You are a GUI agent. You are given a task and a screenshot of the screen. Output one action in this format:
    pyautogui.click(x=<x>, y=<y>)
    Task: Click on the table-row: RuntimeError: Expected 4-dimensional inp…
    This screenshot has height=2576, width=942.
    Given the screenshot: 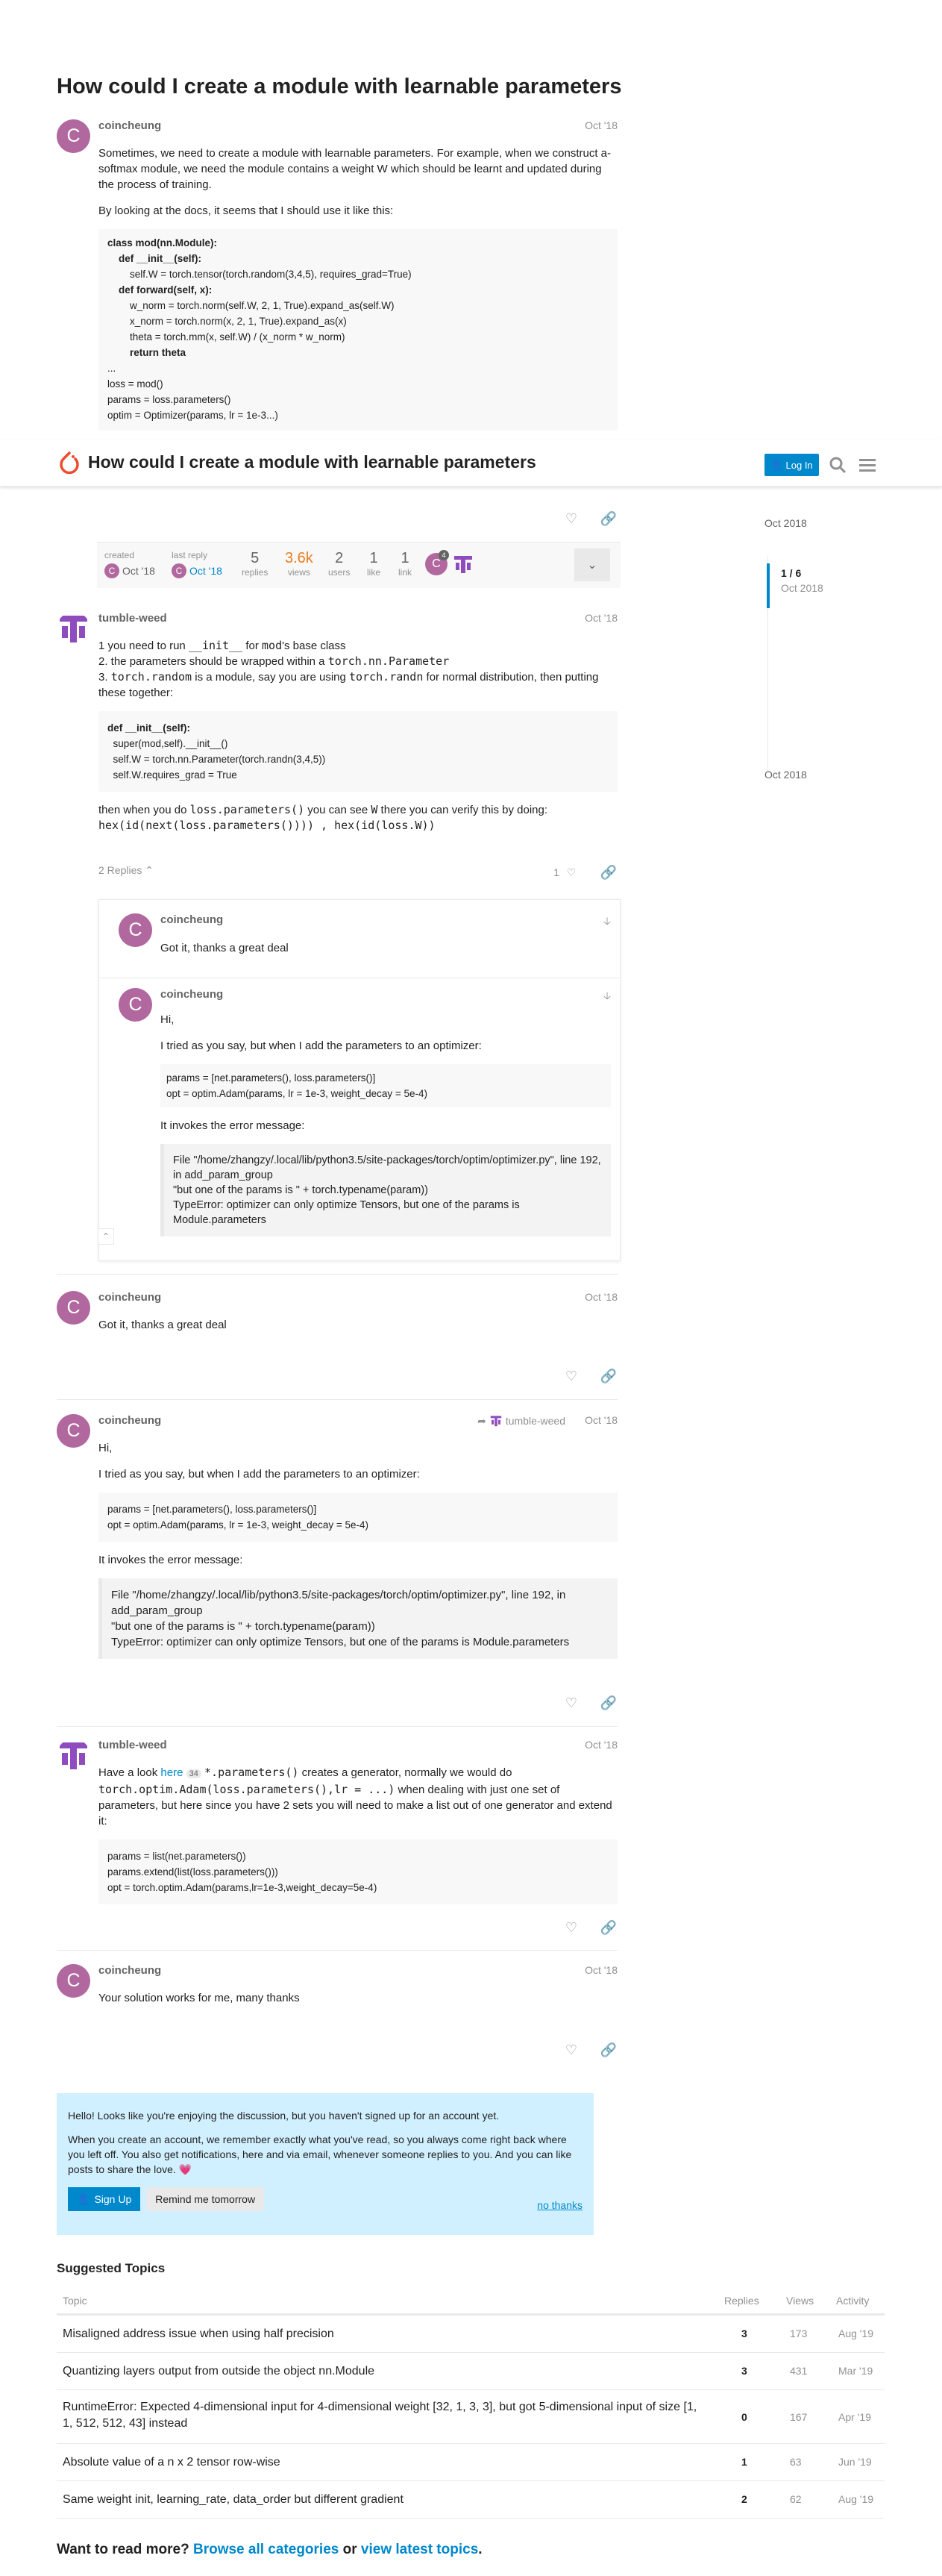 What is the action you would take?
    pyautogui.click(x=471, y=2417)
    